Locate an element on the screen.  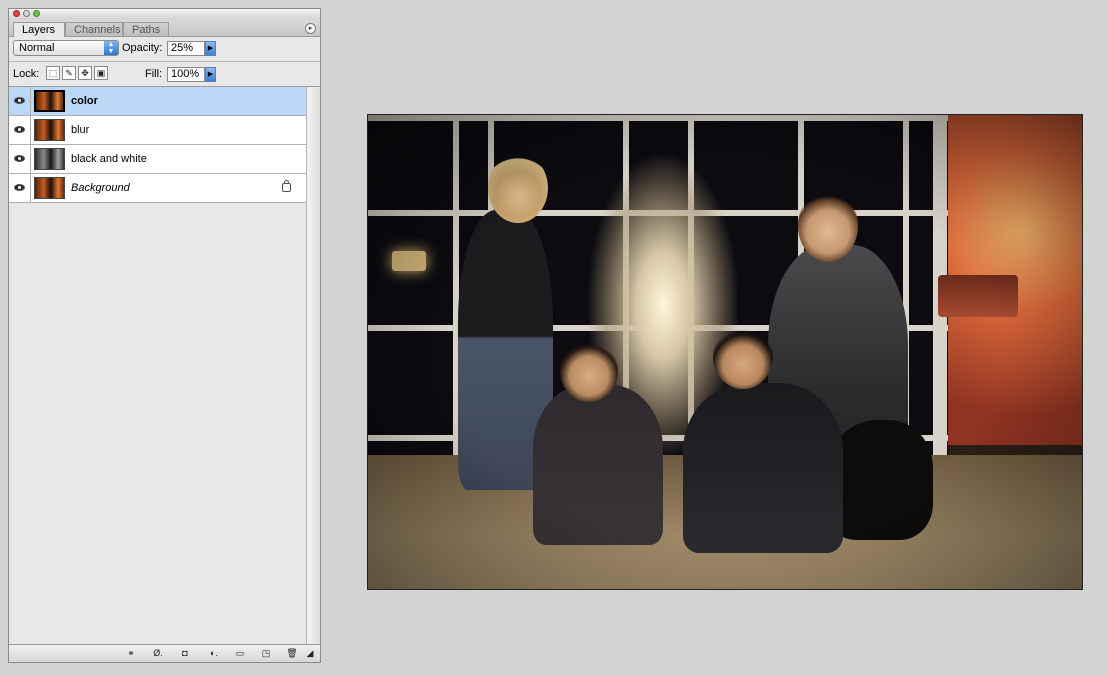
new-group-icon: ▭ is located at coordinates (240, 653).